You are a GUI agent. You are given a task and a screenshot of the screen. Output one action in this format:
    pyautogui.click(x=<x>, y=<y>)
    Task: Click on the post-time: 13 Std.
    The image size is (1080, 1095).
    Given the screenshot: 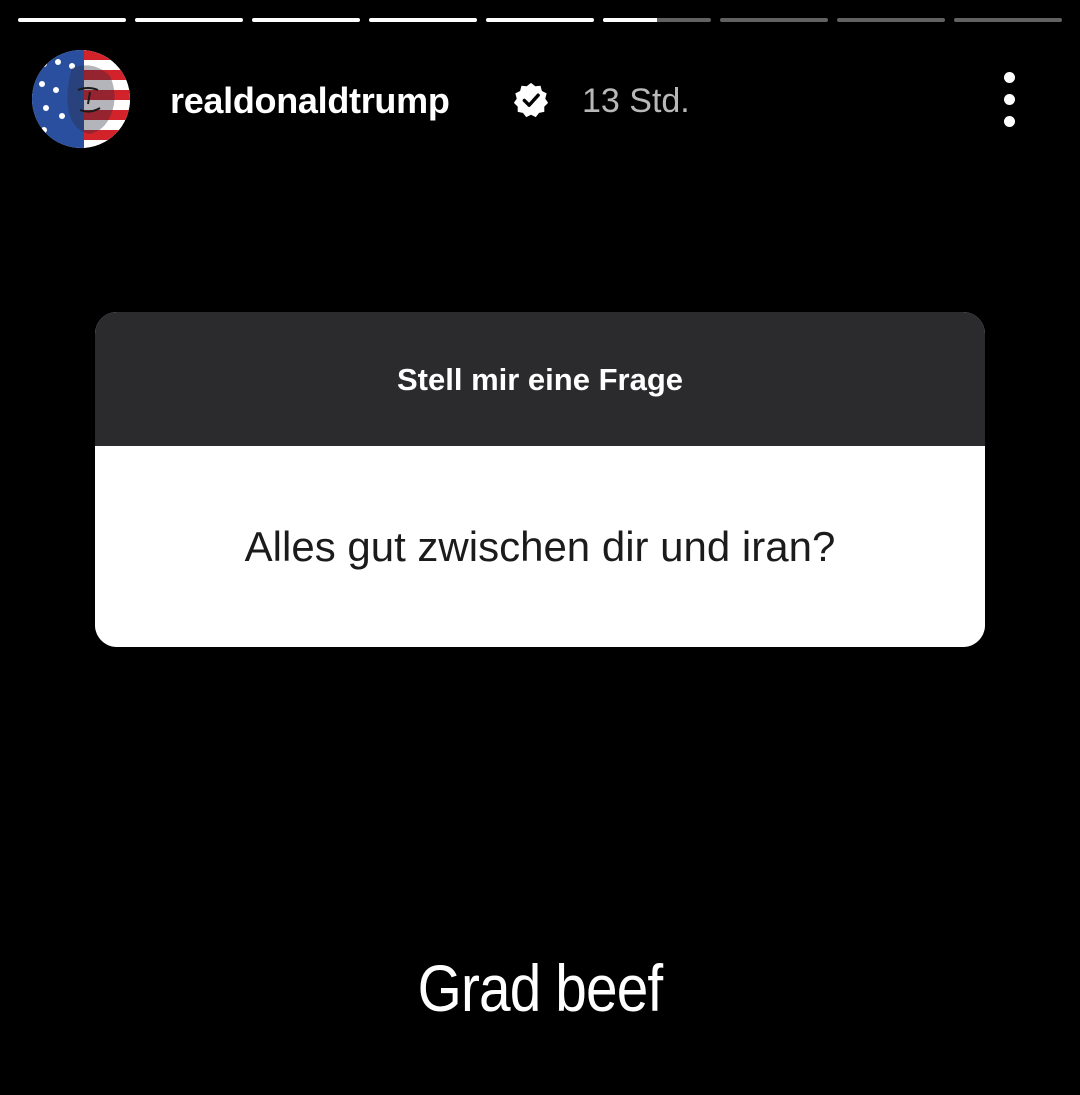 What is the action you would take?
    pyautogui.click(x=636, y=101)
    